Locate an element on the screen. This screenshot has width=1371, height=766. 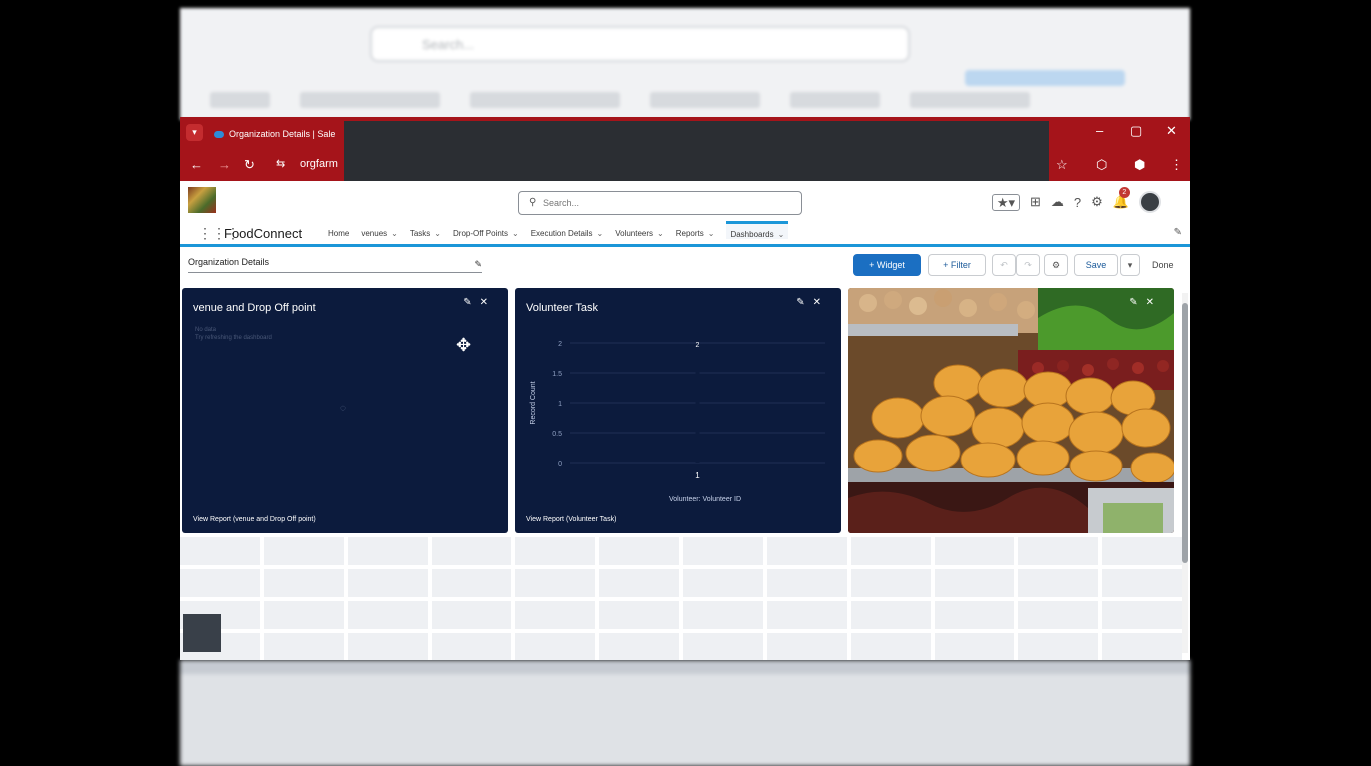
edit-name-pencil-icon: ✎ is located at coordinates (478, 264).